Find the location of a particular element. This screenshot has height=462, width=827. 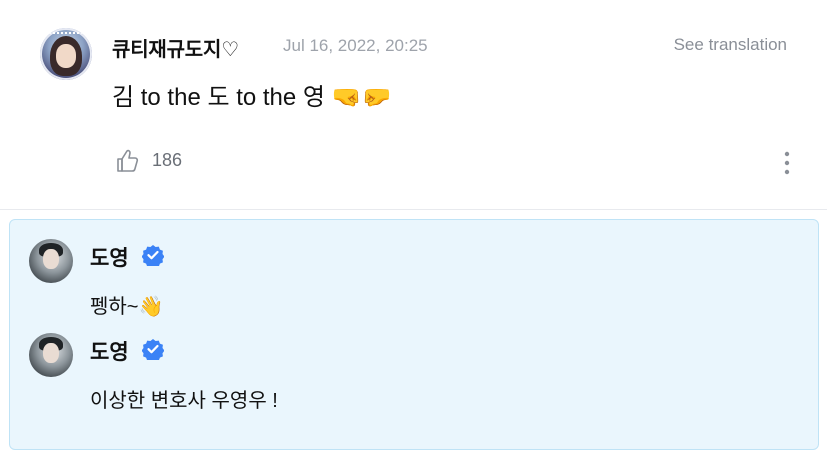

post-timestamp: Jul 16, 2022, 20:25 is located at coordinates (355, 45).